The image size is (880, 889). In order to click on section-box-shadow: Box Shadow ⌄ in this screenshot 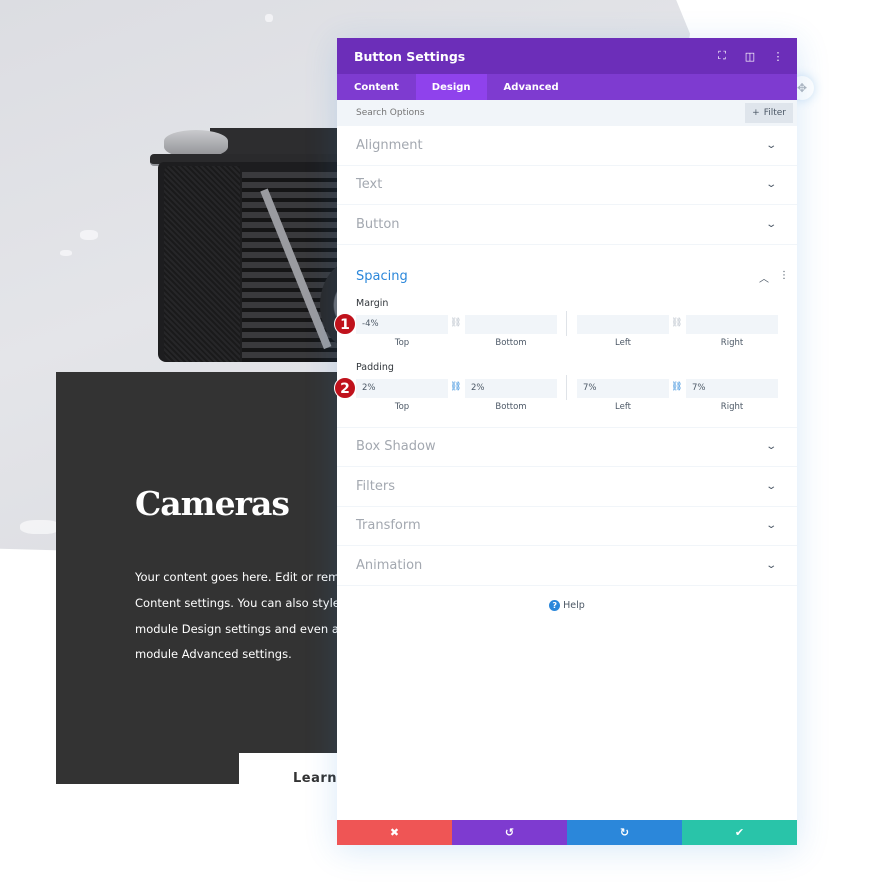, I will do `click(567, 447)`.